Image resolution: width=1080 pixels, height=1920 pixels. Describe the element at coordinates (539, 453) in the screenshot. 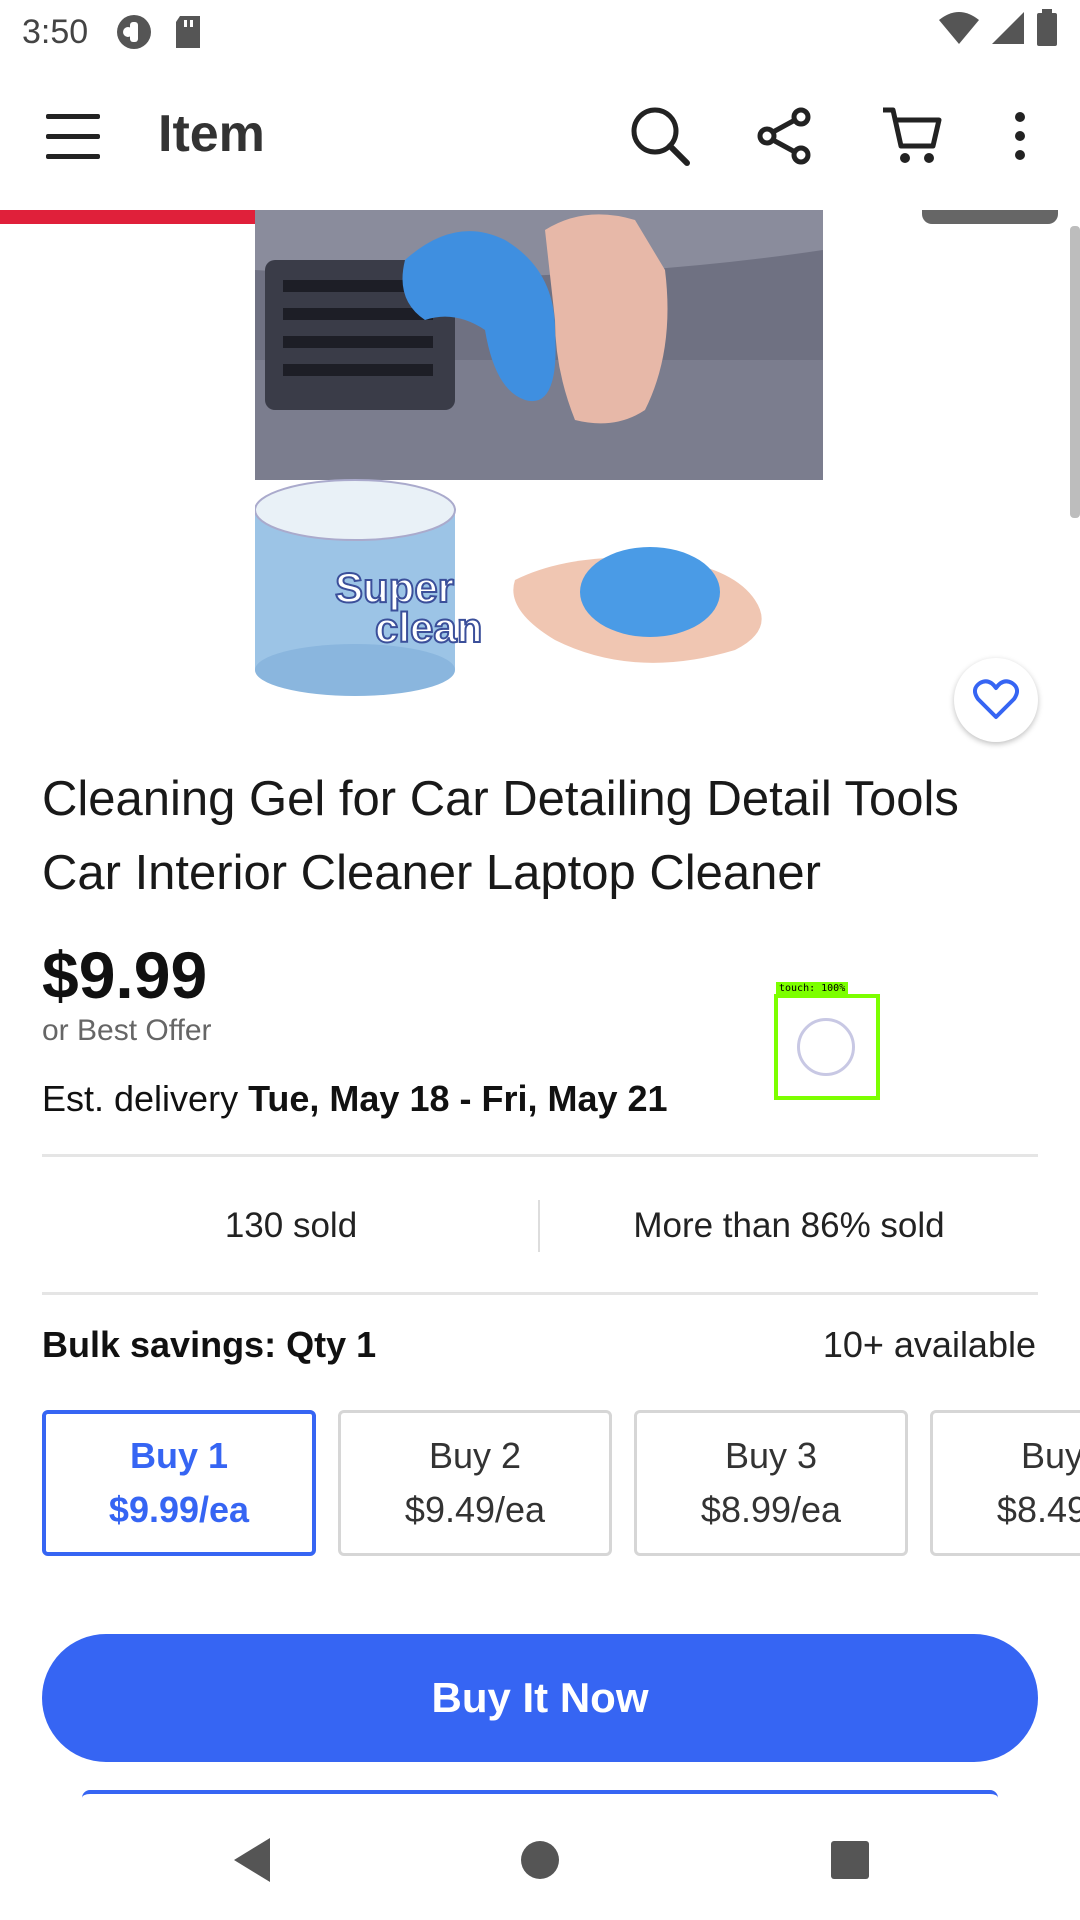

I see `product-image: Super clean` at that location.